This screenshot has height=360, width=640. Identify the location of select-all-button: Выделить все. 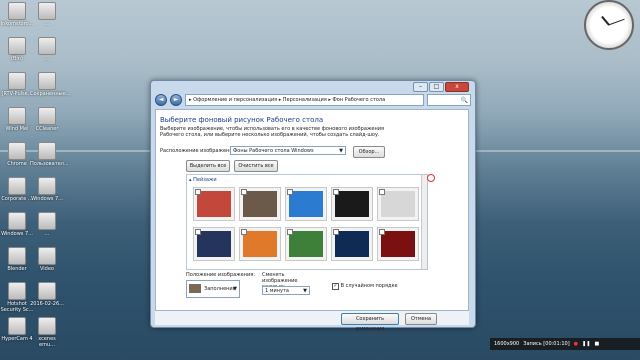
(208, 166).